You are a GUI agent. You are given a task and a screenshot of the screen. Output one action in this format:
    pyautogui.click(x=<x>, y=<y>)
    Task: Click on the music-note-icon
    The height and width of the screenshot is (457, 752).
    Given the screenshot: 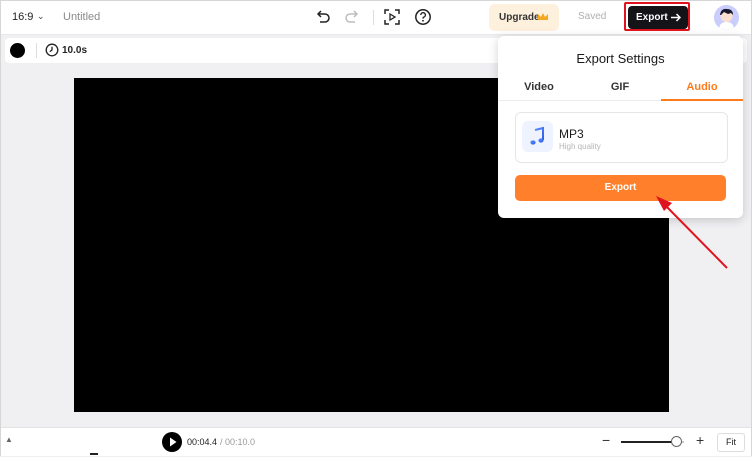 What is the action you would take?
    pyautogui.click(x=537, y=136)
    